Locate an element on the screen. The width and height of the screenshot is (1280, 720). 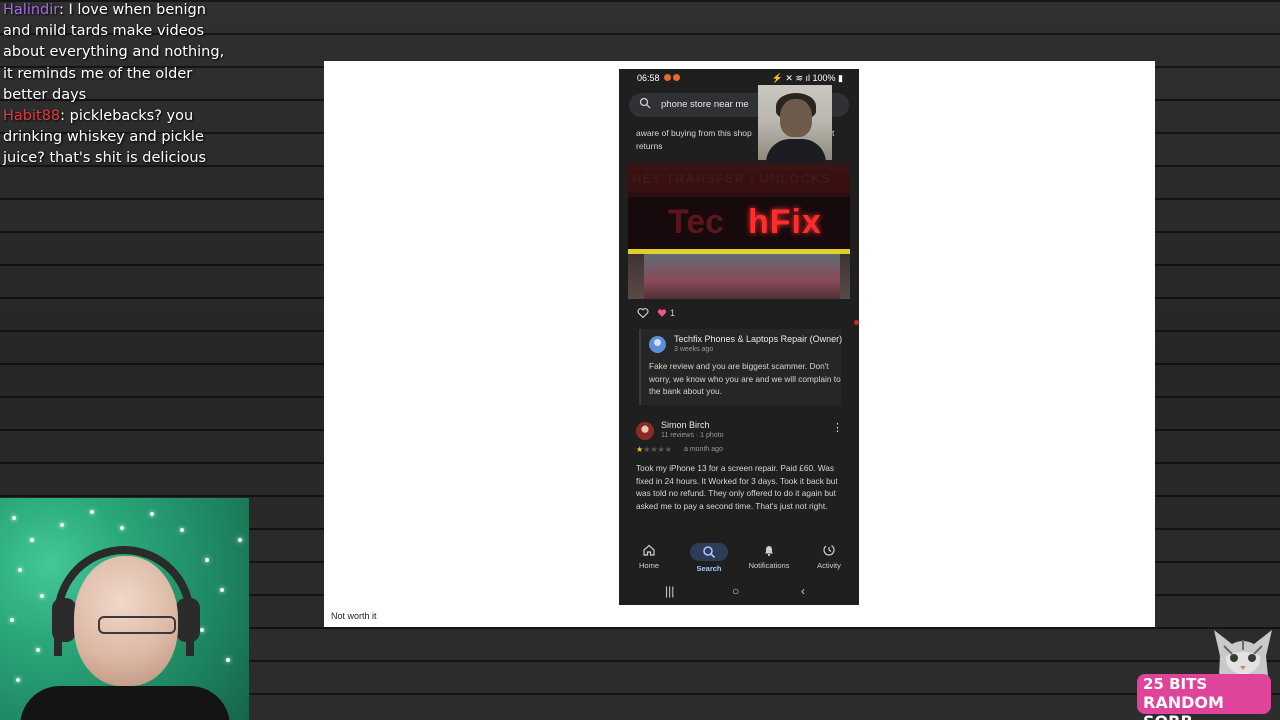
nav-search: Search is located at coordinates (709, 558).